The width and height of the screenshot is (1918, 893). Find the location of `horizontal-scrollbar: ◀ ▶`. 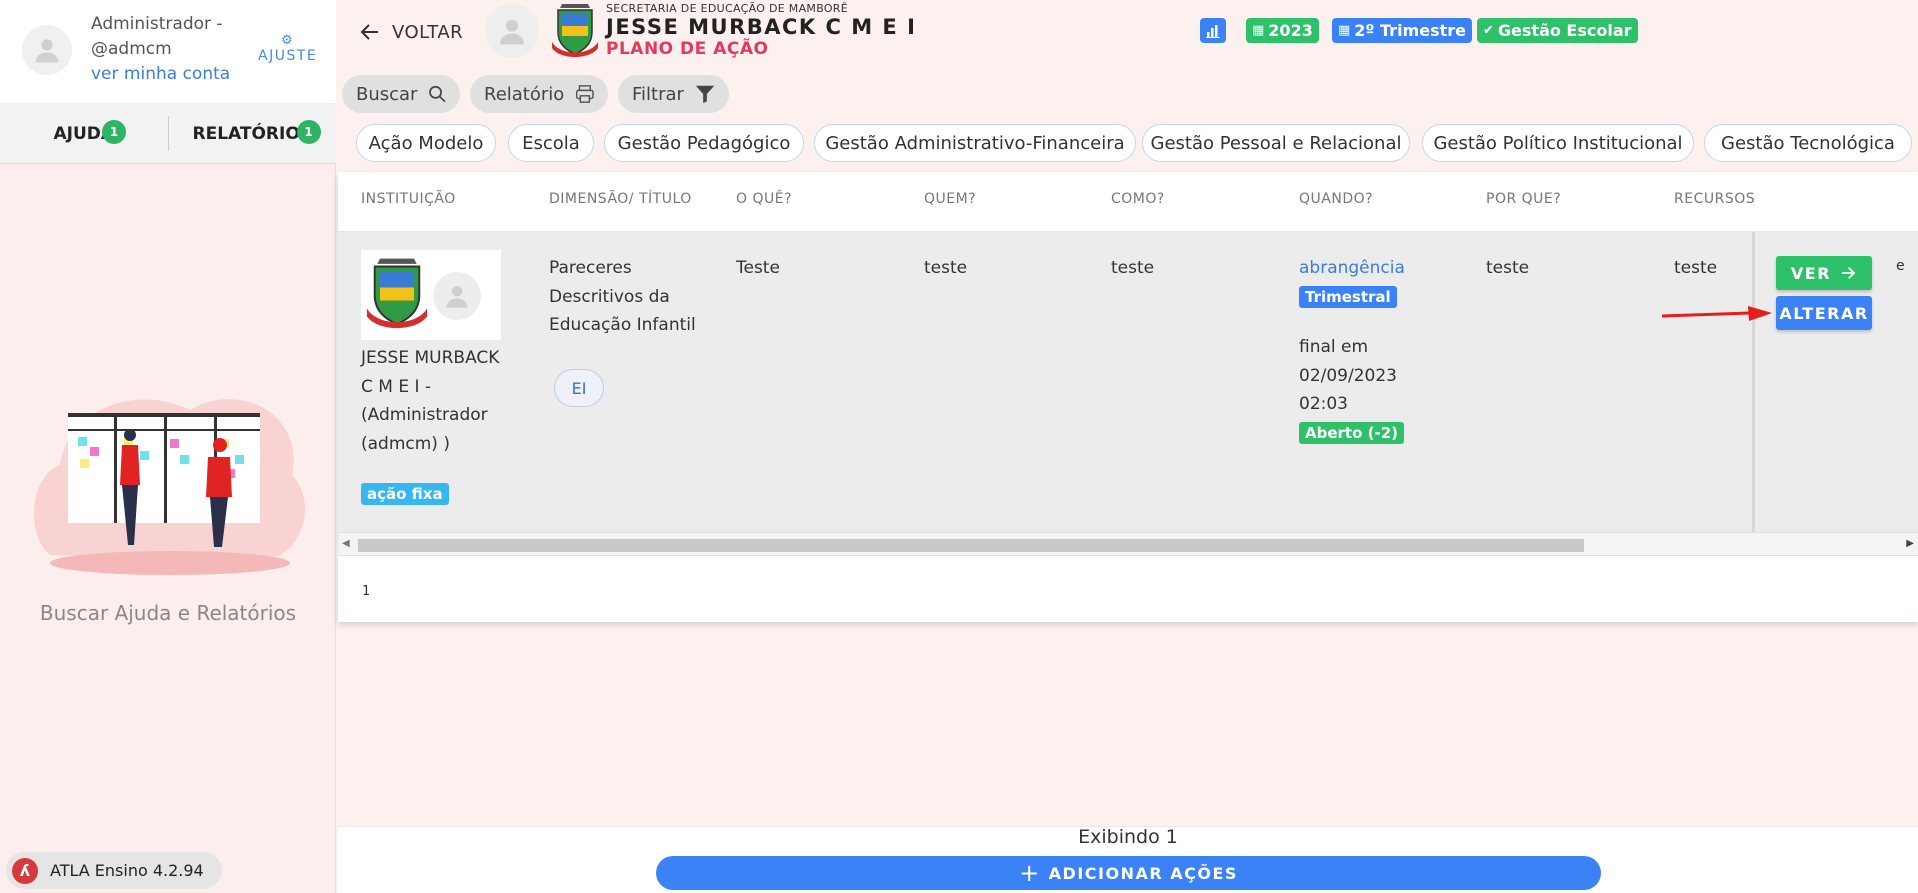

horizontal-scrollbar: ◀ ▶ is located at coordinates (1128, 544).